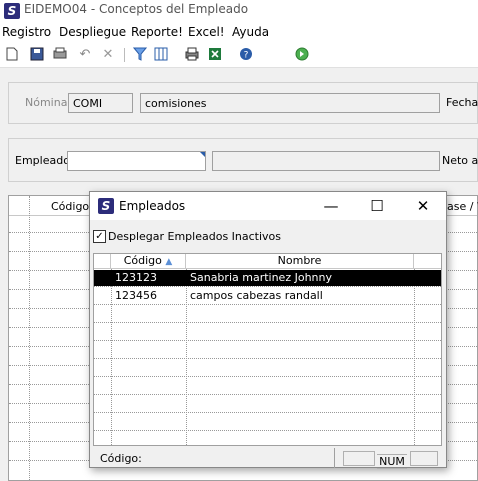 This screenshot has height=481, width=478. Describe the element at coordinates (192, 55) in the screenshot. I see `print-icon` at that location.